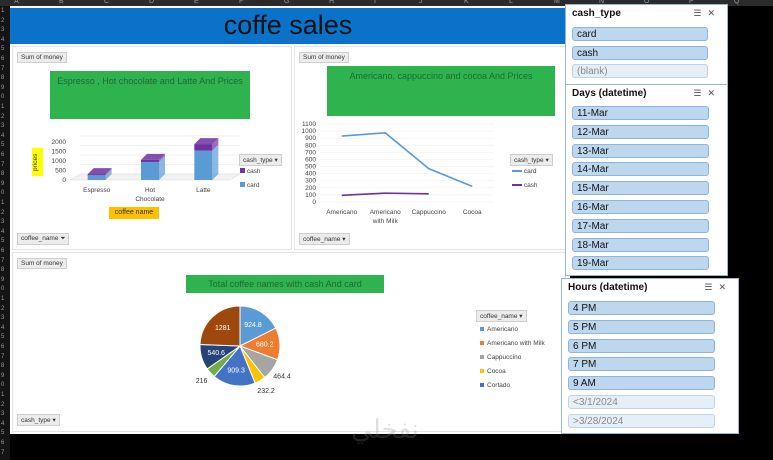 The image size is (773, 460). I want to click on column-letter: C, so click(106, 2).